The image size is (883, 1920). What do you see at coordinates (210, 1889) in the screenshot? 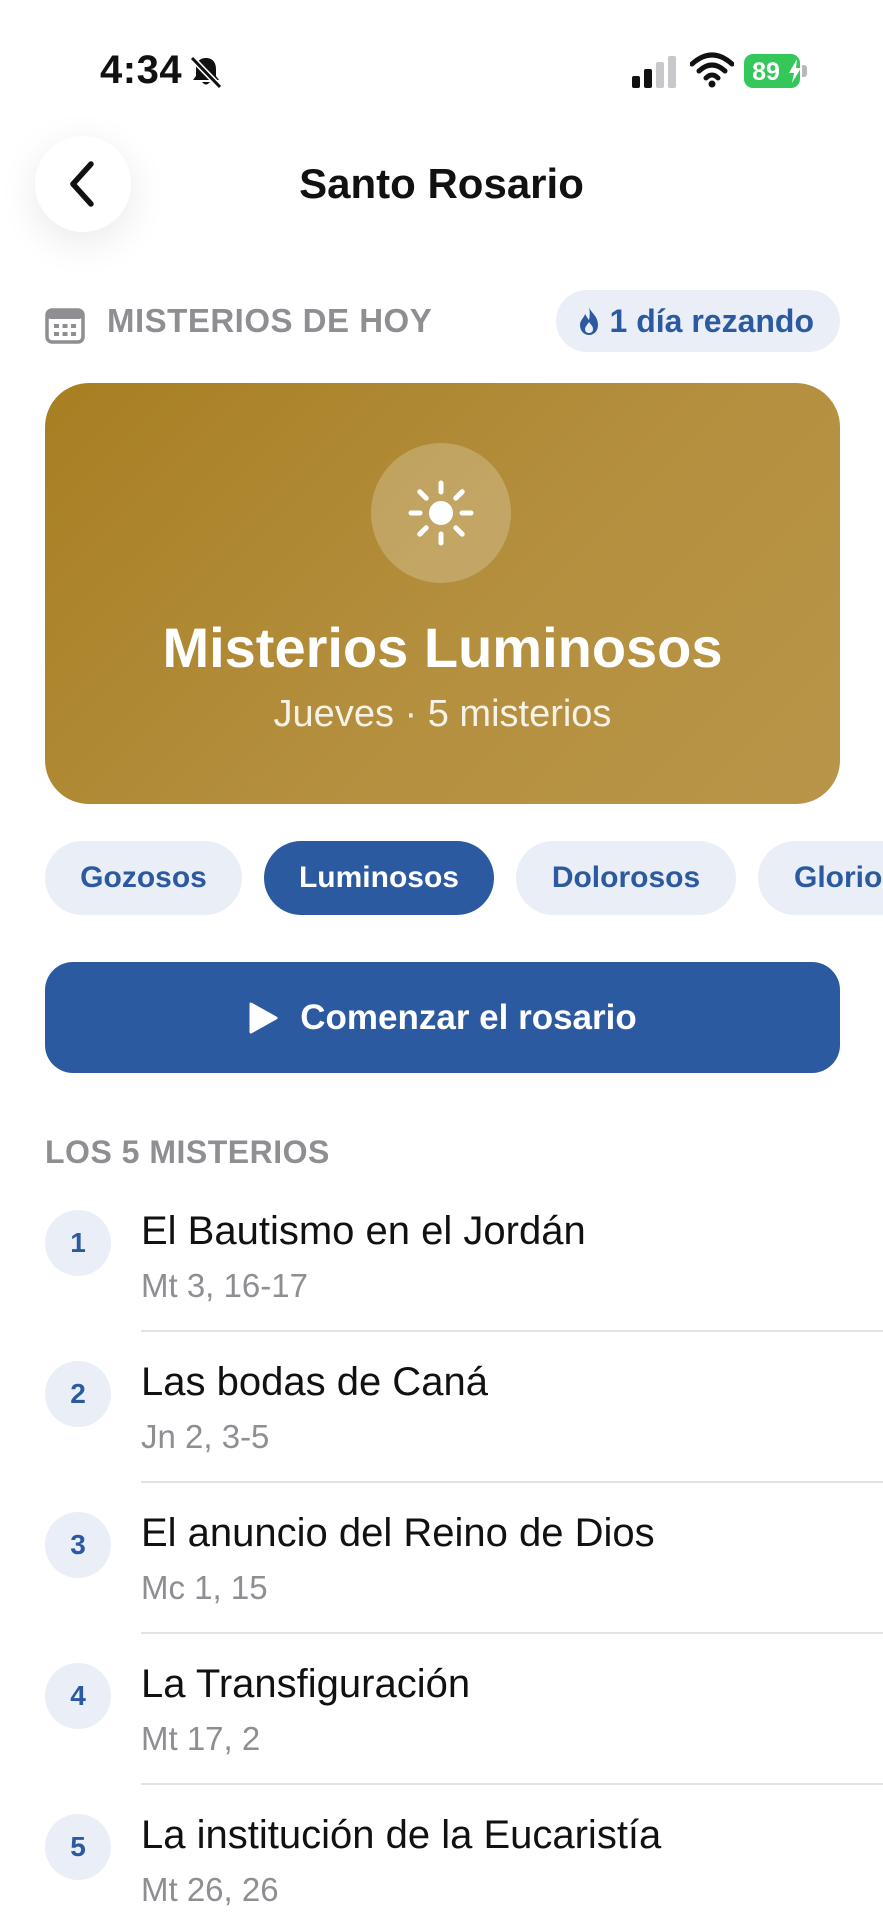
I see `mystery-reference: Mt 26, 26` at bounding box center [210, 1889].